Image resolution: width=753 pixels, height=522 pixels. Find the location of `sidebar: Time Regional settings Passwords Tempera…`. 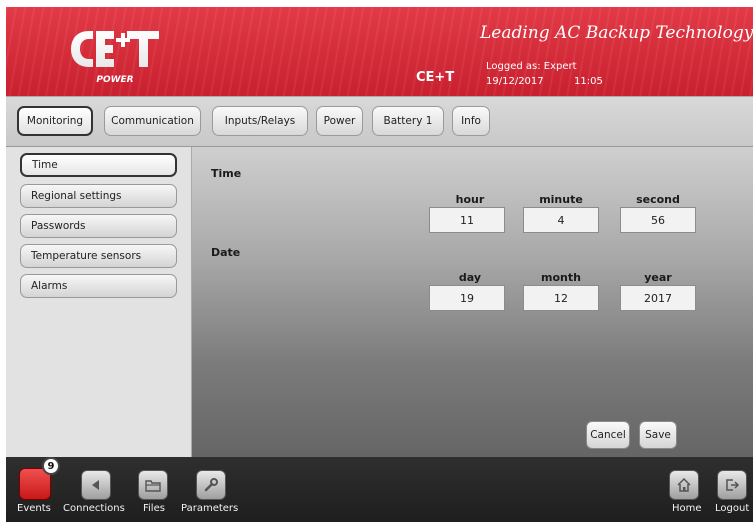

sidebar: Time Regional settings Passwords Tempera… is located at coordinates (99, 302).